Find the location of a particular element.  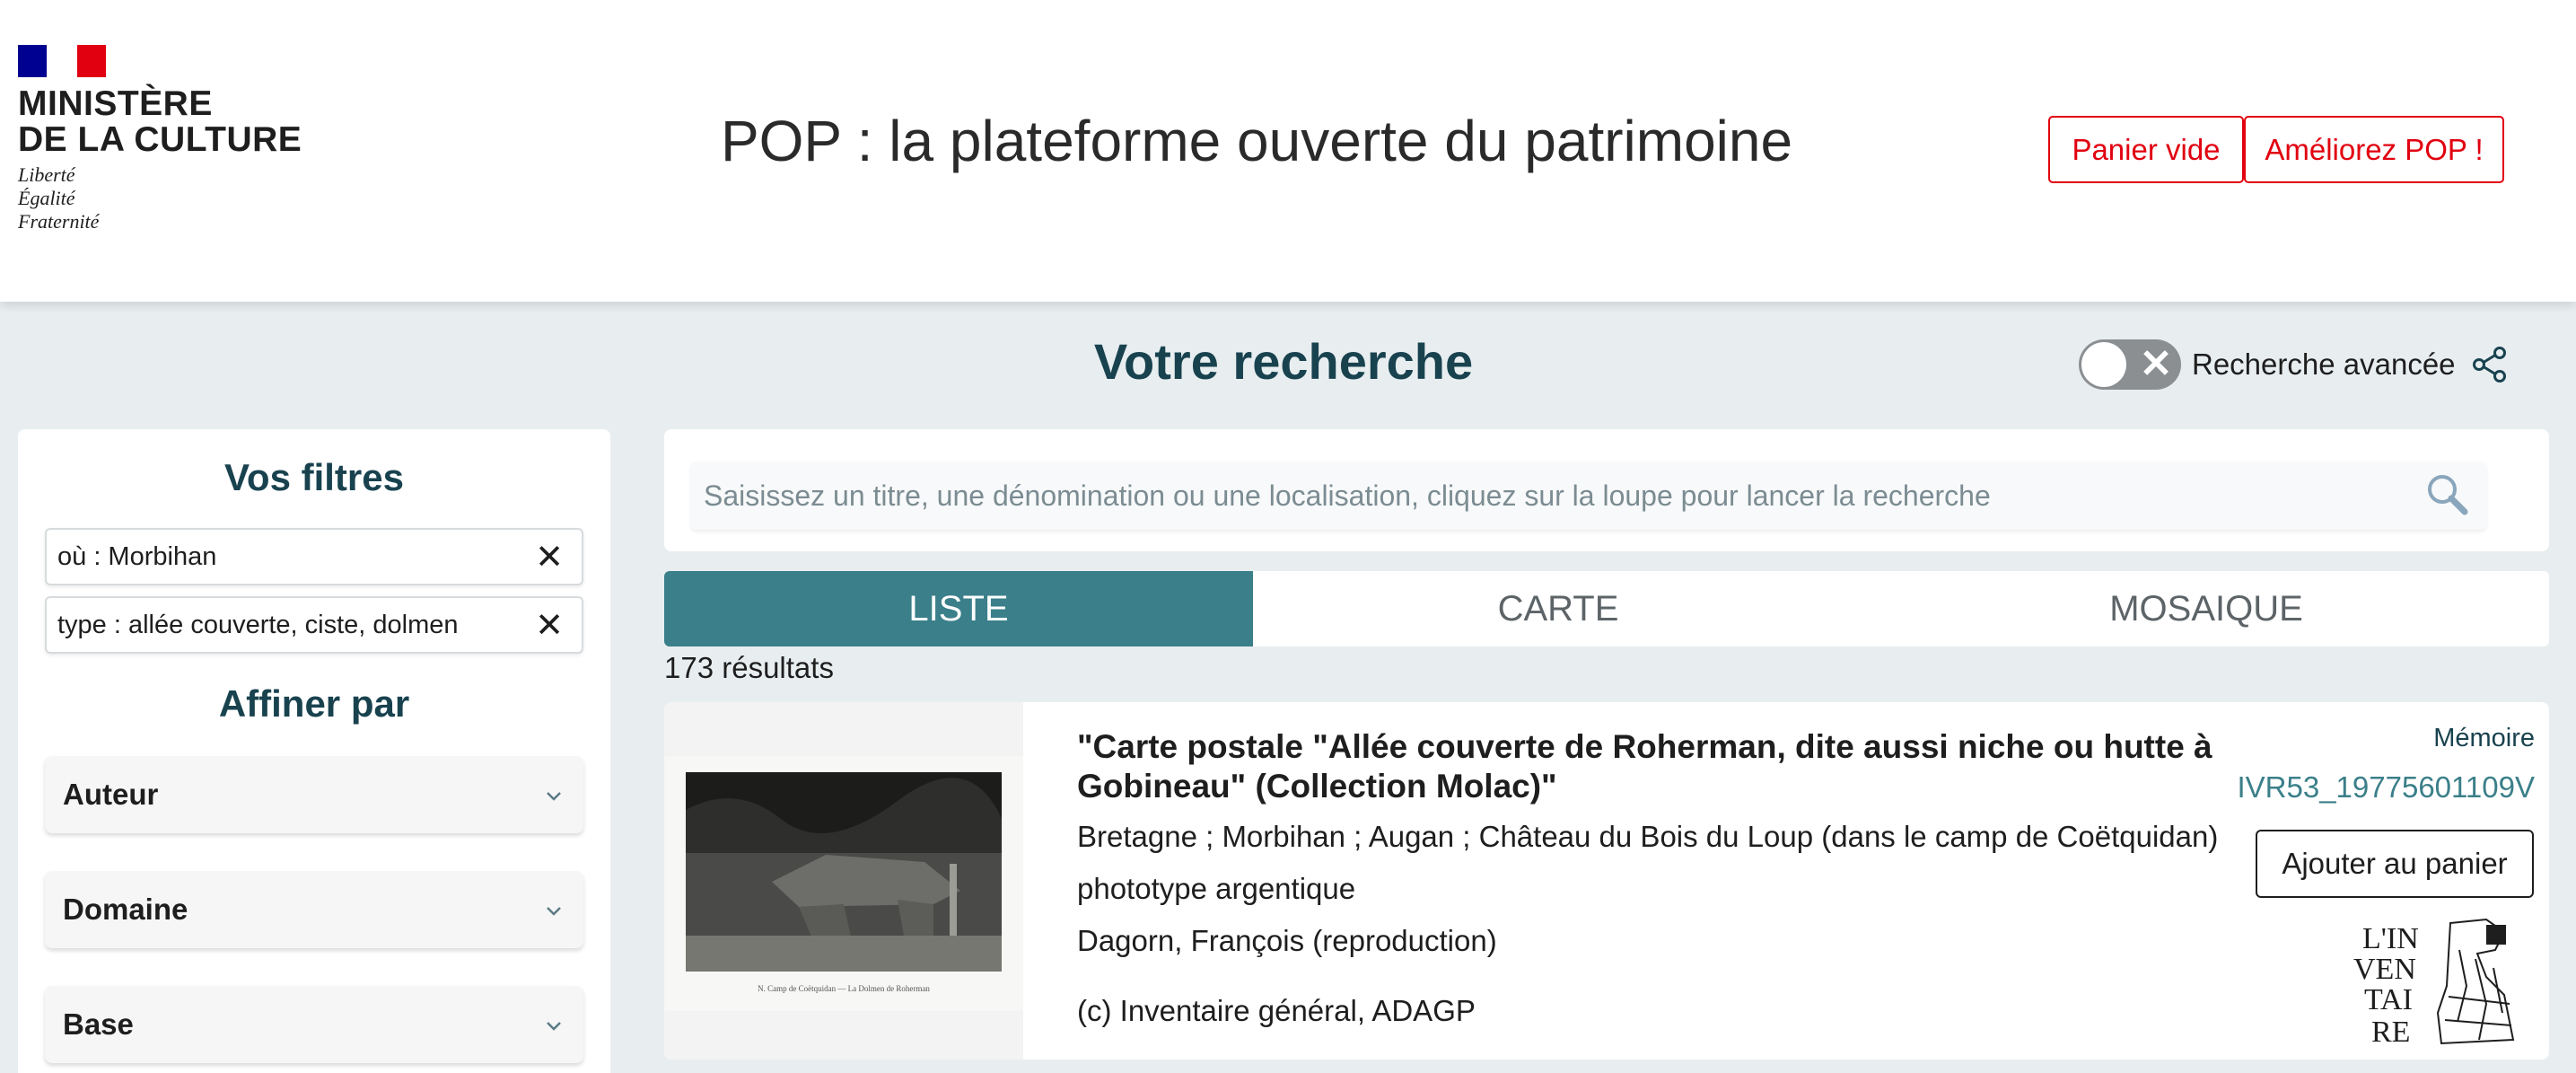

active-filter-chip: où : Morbihan ✕ is located at coordinates (314, 556).